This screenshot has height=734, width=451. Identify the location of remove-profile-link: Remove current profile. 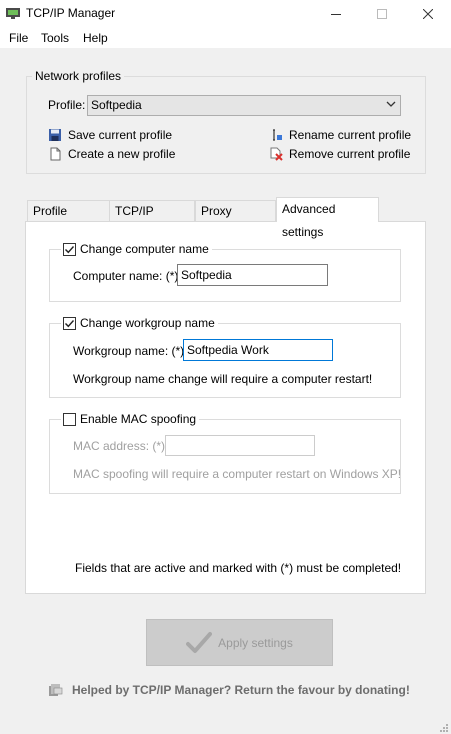
(339, 154).